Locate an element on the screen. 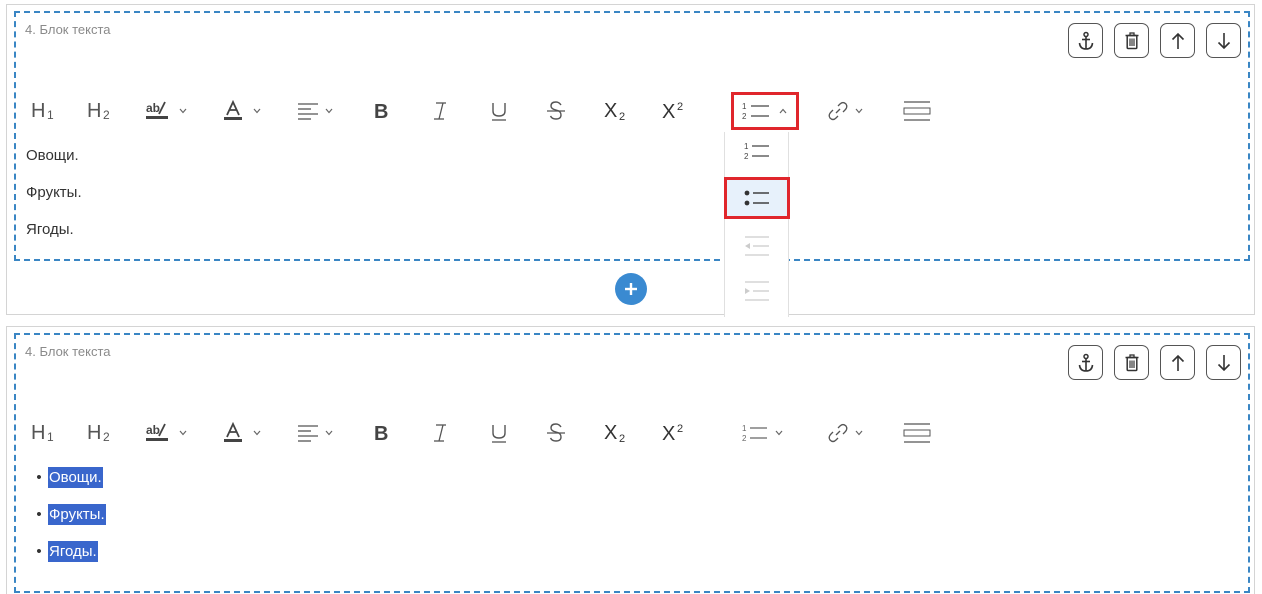  outdent-option is located at coordinates (757, 246).